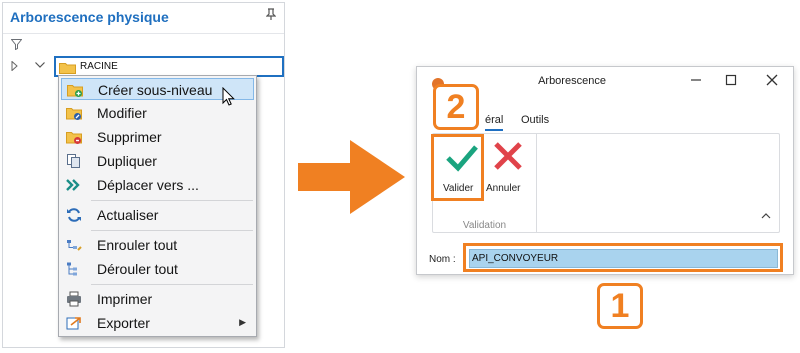  Describe the element at coordinates (137, 269) in the screenshot. I see `menu-item-label: Dérouler tout` at that location.